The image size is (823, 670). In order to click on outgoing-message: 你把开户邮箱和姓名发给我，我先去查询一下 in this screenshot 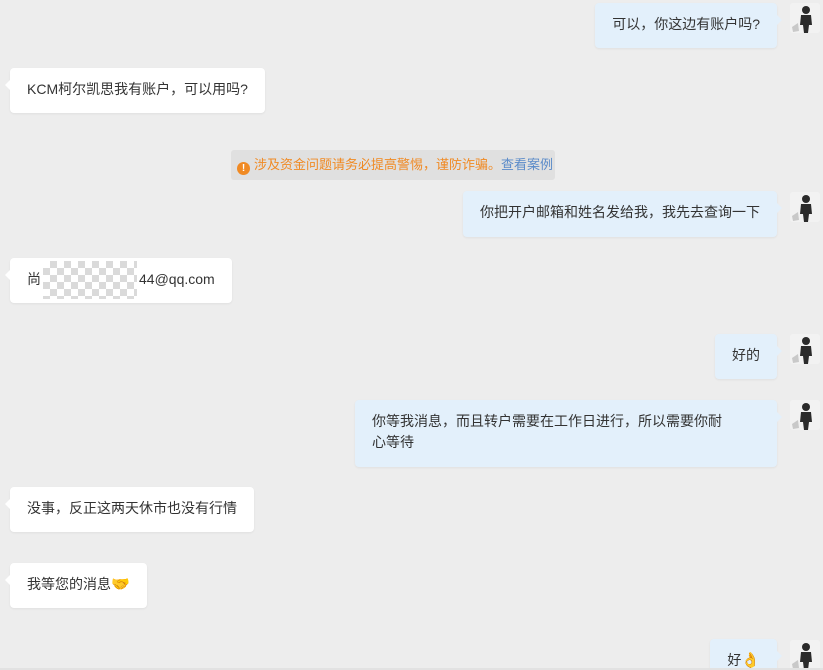, I will do `click(622, 214)`.